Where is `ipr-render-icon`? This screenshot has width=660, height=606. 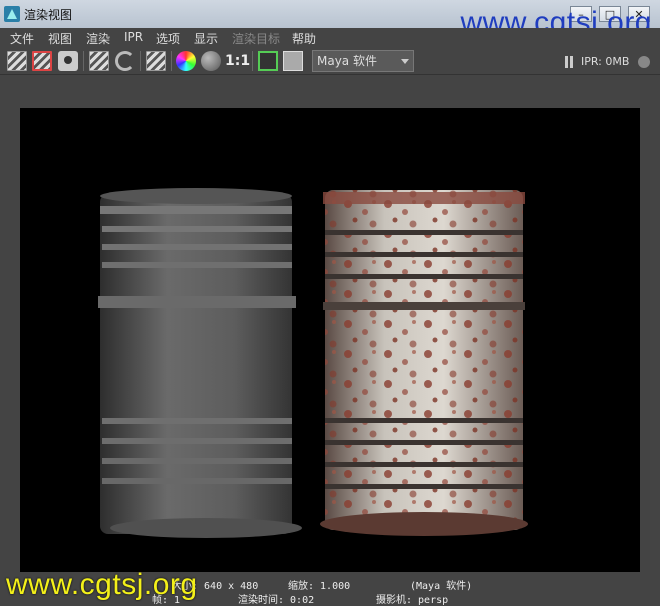 ipr-render-icon is located at coordinates (99, 61).